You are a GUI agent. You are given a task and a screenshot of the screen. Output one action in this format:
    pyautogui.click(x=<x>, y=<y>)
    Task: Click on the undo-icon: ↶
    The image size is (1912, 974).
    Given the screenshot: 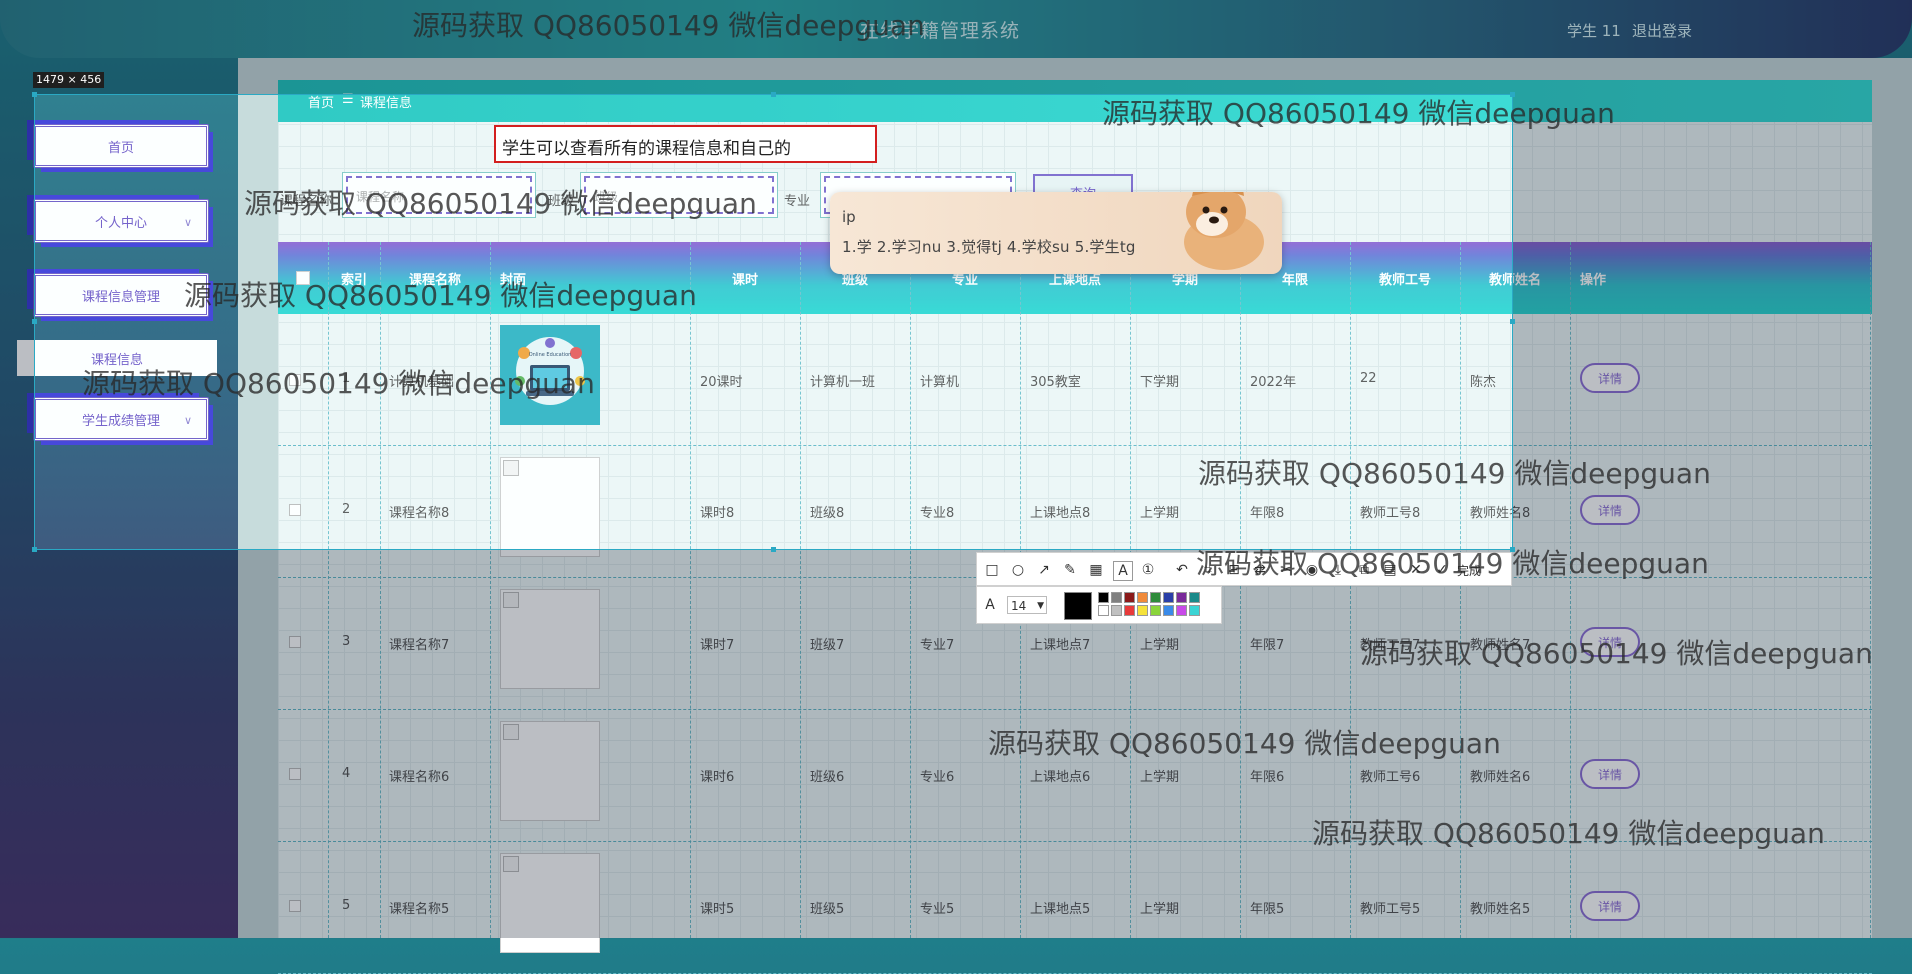 What is the action you would take?
    pyautogui.click(x=1182, y=570)
    